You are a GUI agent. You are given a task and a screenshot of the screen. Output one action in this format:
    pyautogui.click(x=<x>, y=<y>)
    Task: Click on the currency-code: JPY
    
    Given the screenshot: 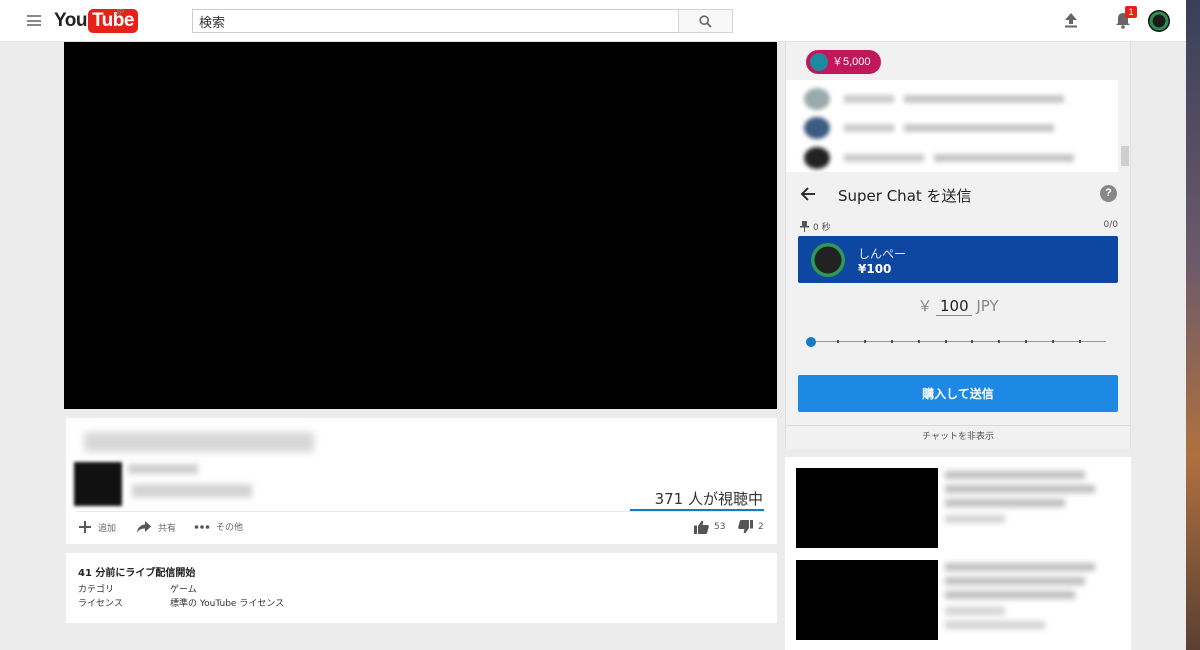 What is the action you would take?
    pyautogui.click(x=987, y=306)
    